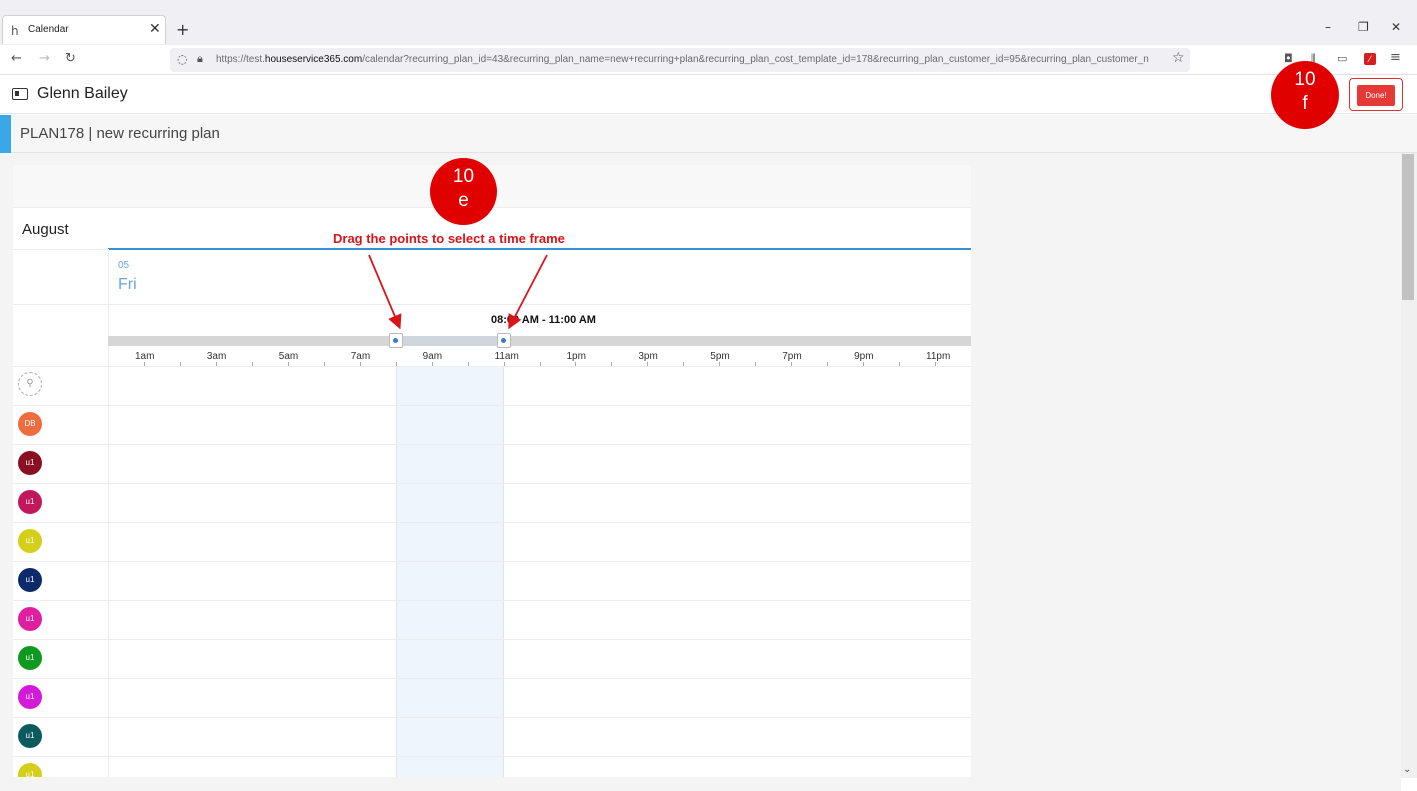 The width and height of the screenshot is (1417, 791). What do you see at coordinates (395, 340) in the screenshot?
I see `slider-start-handle` at bounding box center [395, 340].